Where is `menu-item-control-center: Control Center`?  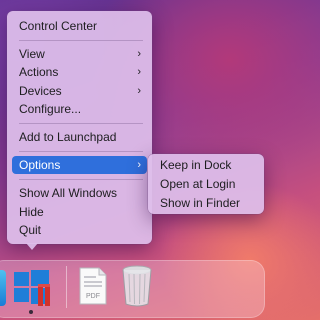 menu-item-control-center: Control Center is located at coordinates (79, 26).